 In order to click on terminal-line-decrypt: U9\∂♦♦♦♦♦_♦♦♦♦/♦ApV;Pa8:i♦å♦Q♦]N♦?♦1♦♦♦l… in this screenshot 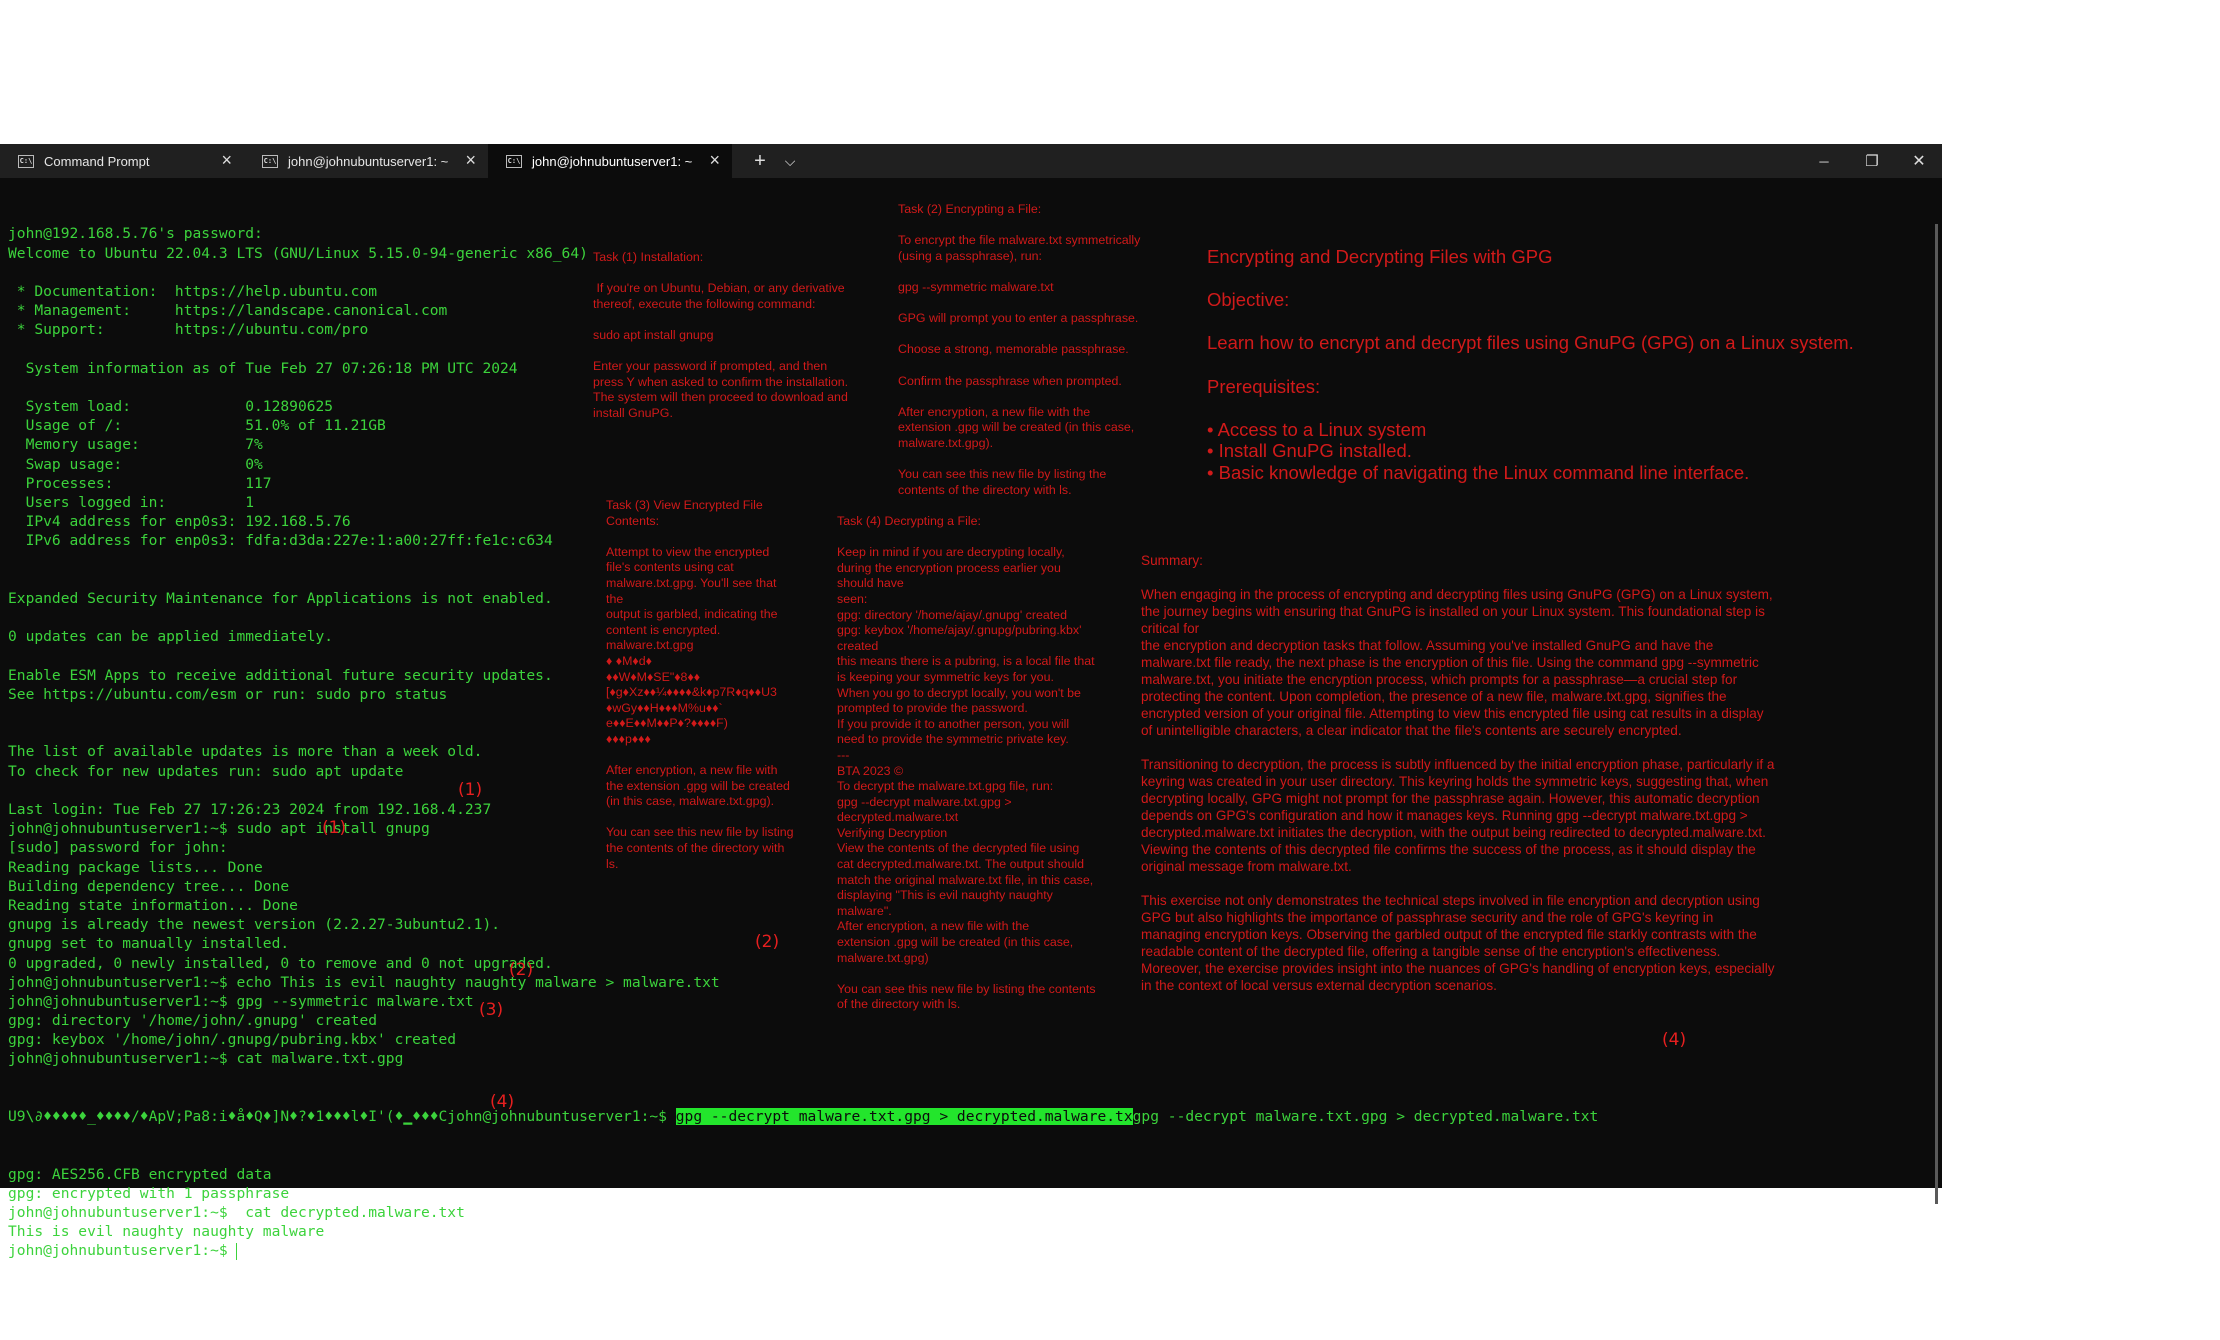, I will do `click(948, 1116)`.